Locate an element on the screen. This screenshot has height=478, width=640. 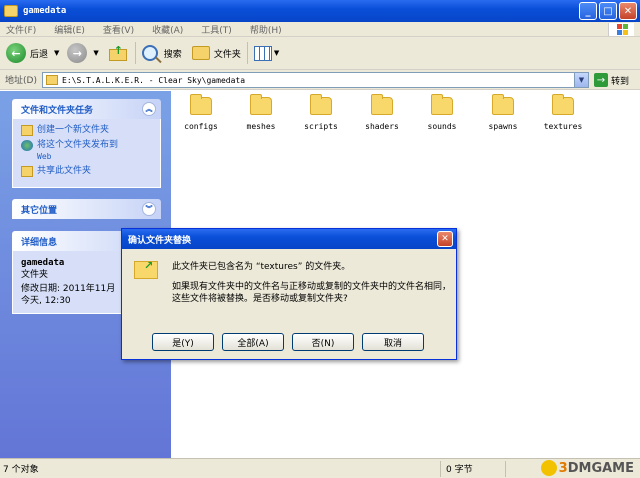
folder-move-icon is located at coordinates (146, 269).